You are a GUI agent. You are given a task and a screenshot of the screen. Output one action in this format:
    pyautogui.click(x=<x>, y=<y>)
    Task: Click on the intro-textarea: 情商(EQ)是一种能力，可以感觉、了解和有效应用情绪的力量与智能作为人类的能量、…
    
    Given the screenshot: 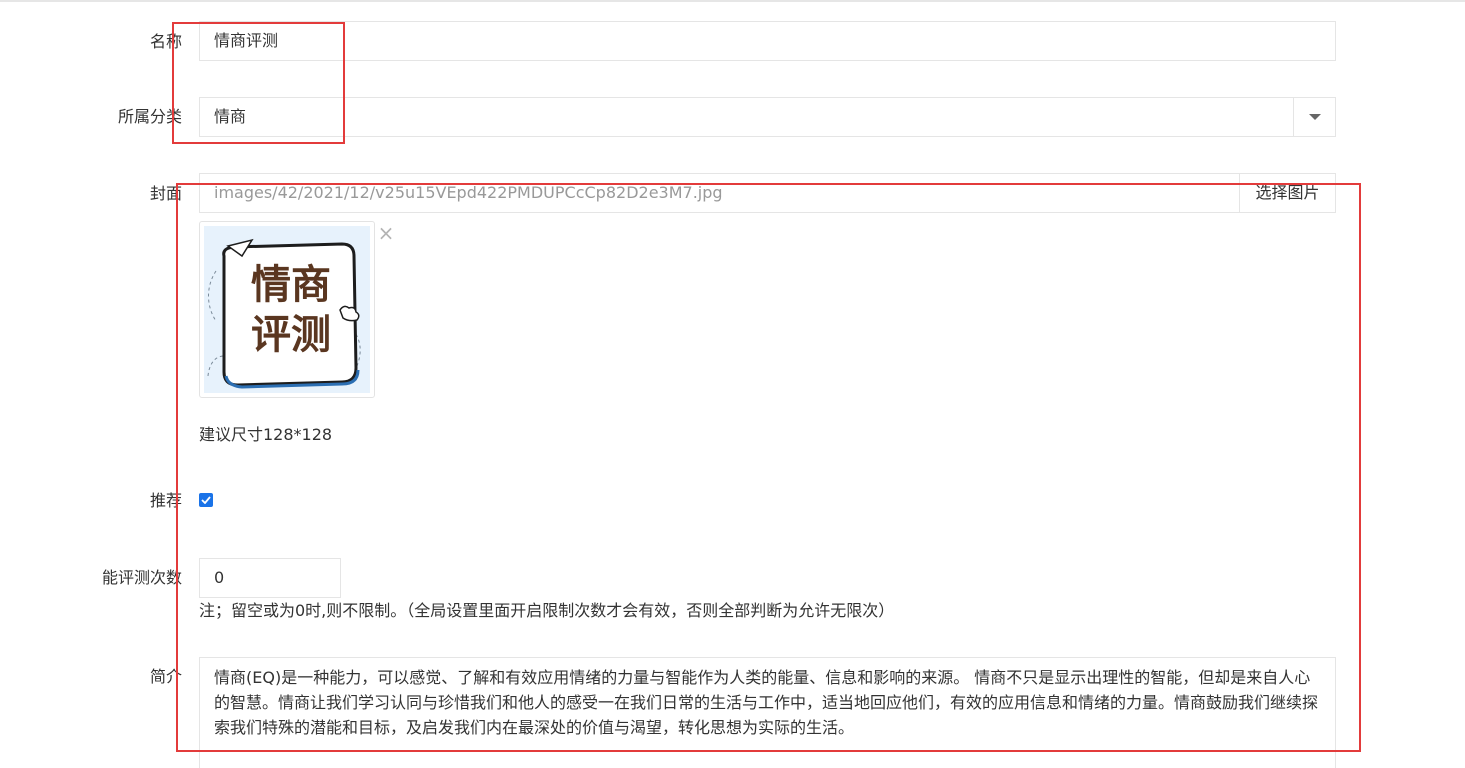 What is the action you would take?
    pyautogui.click(x=767, y=712)
    